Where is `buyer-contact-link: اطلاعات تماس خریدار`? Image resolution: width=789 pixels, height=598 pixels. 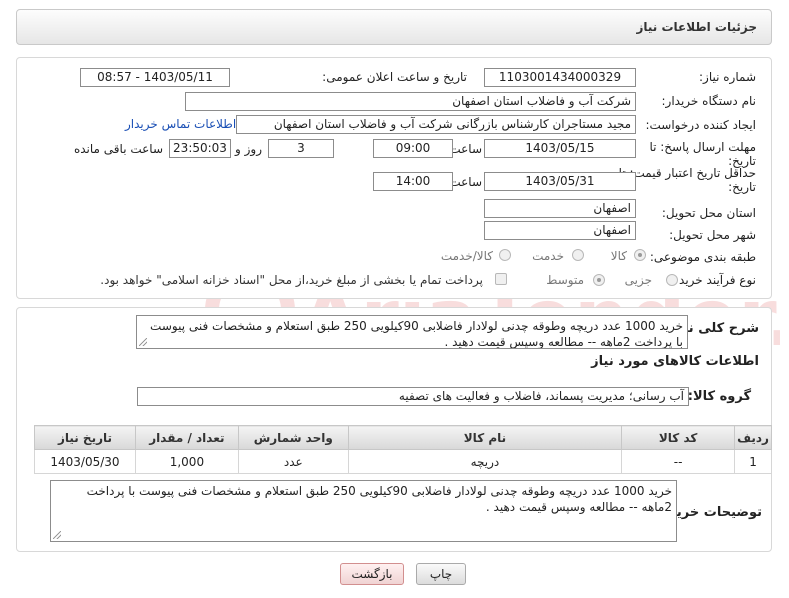 buyer-contact-link: اطلاعات تماس خریدار is located at coordinates (180, 124).